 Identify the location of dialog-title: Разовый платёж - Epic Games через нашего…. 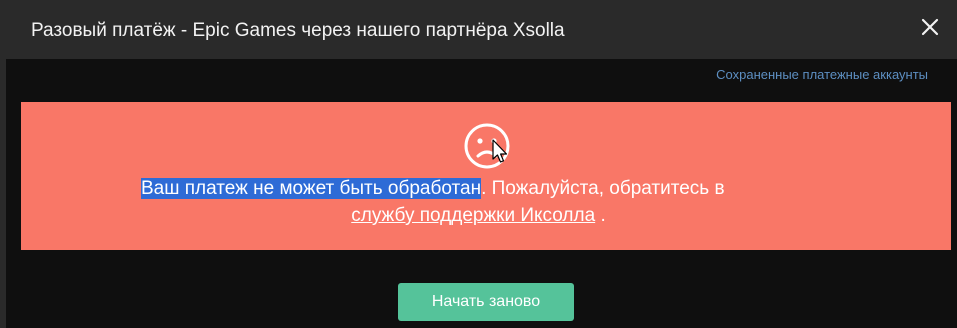
(298, 30).